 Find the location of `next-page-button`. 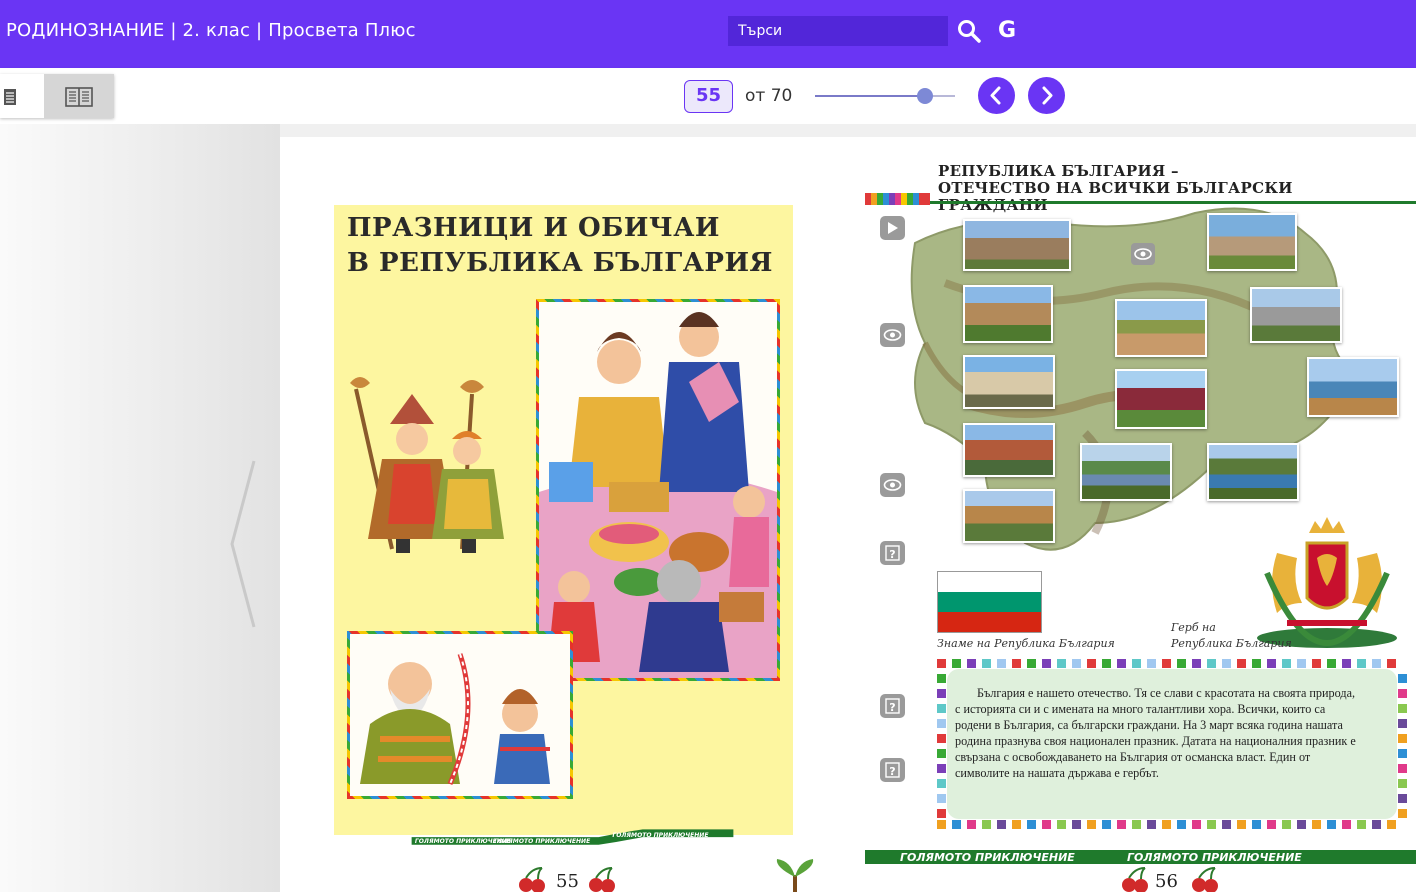

next-page-button is located at coordinates (1046, 95).